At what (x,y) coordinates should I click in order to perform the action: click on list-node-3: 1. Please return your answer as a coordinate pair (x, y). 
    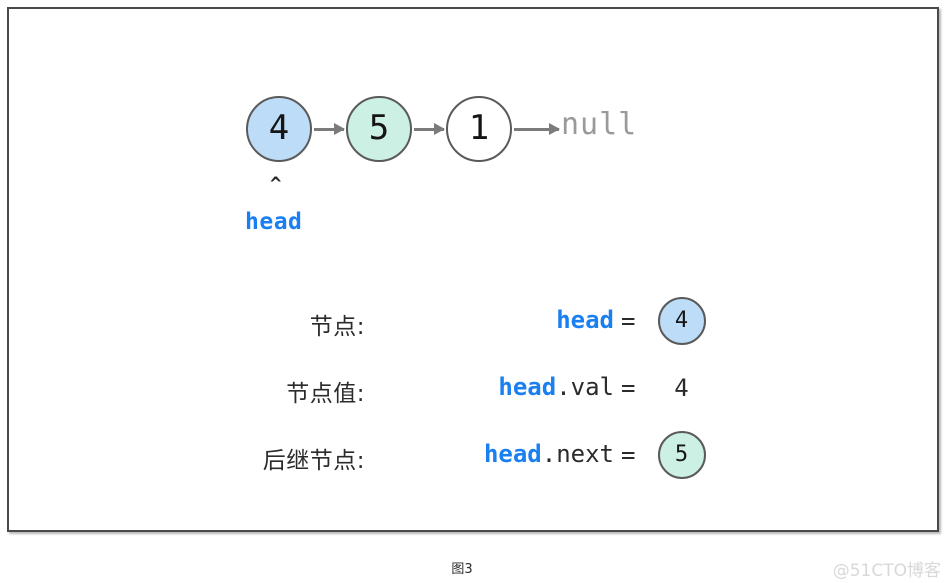
    Looking at the image, I should click on (479, 129).